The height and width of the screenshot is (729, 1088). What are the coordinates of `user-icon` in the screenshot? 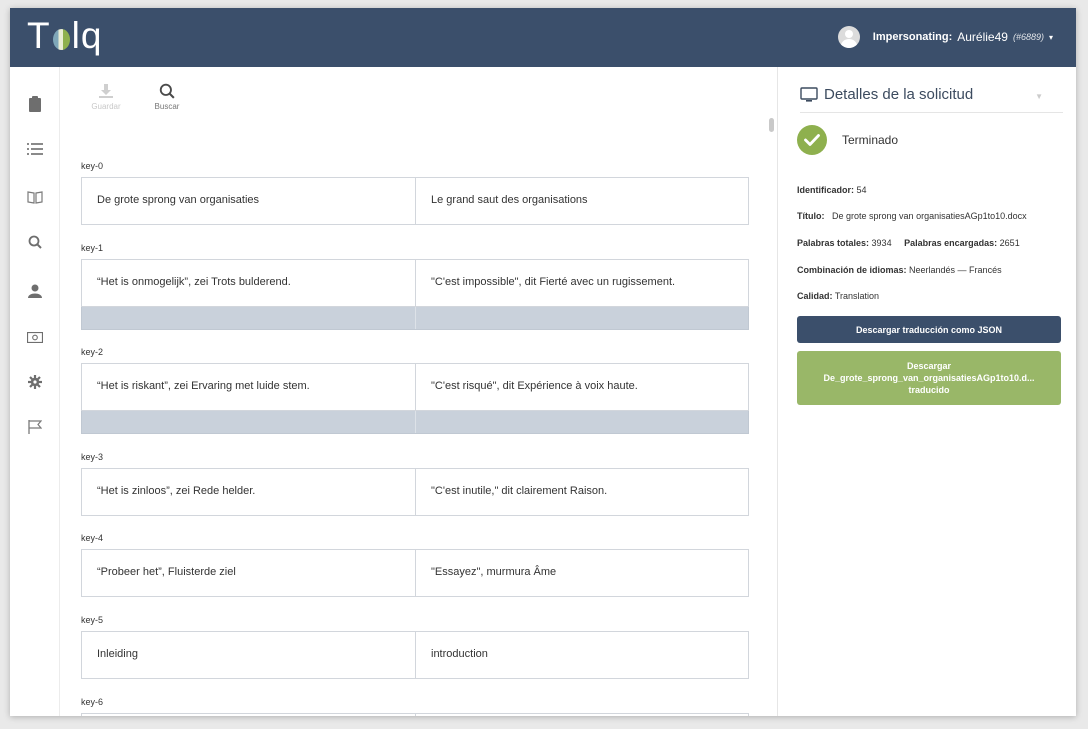 It's located at (35, 291).